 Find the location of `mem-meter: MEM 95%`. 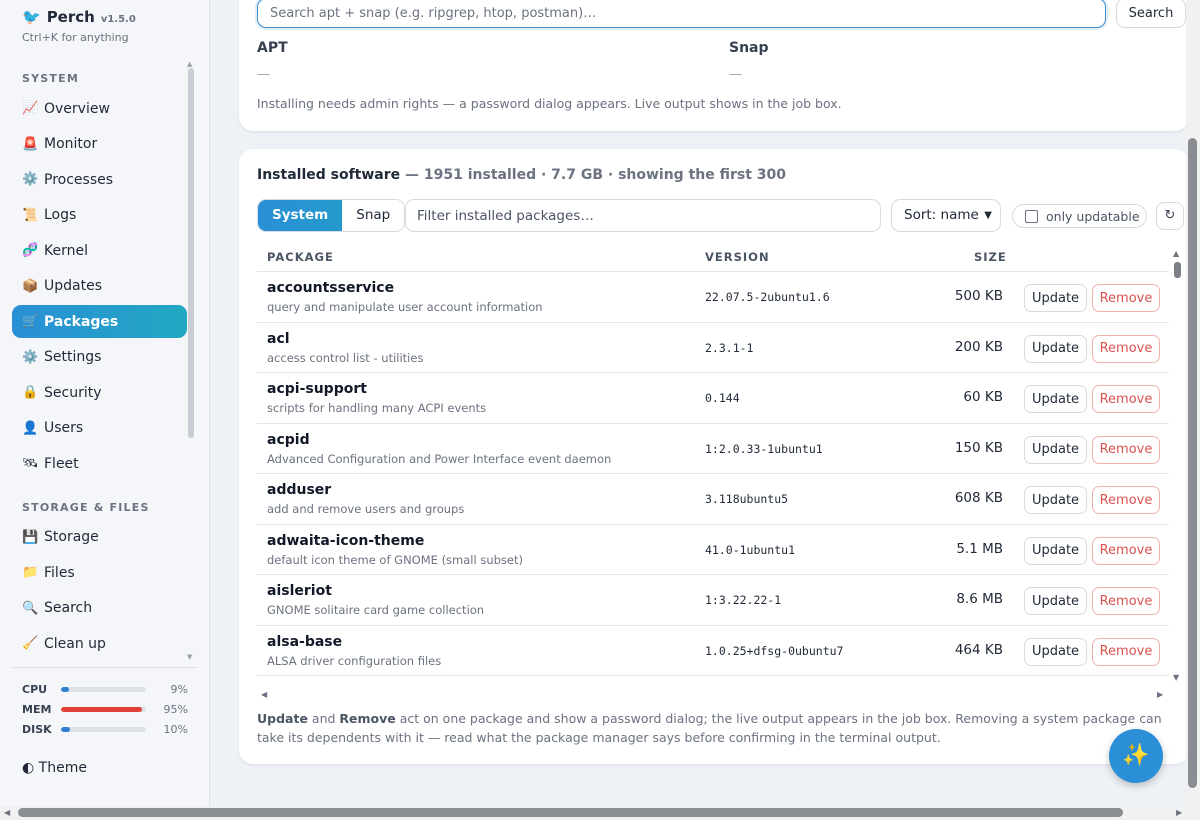

mem-meter: MEM 95% is located at coordinates (105, 709).